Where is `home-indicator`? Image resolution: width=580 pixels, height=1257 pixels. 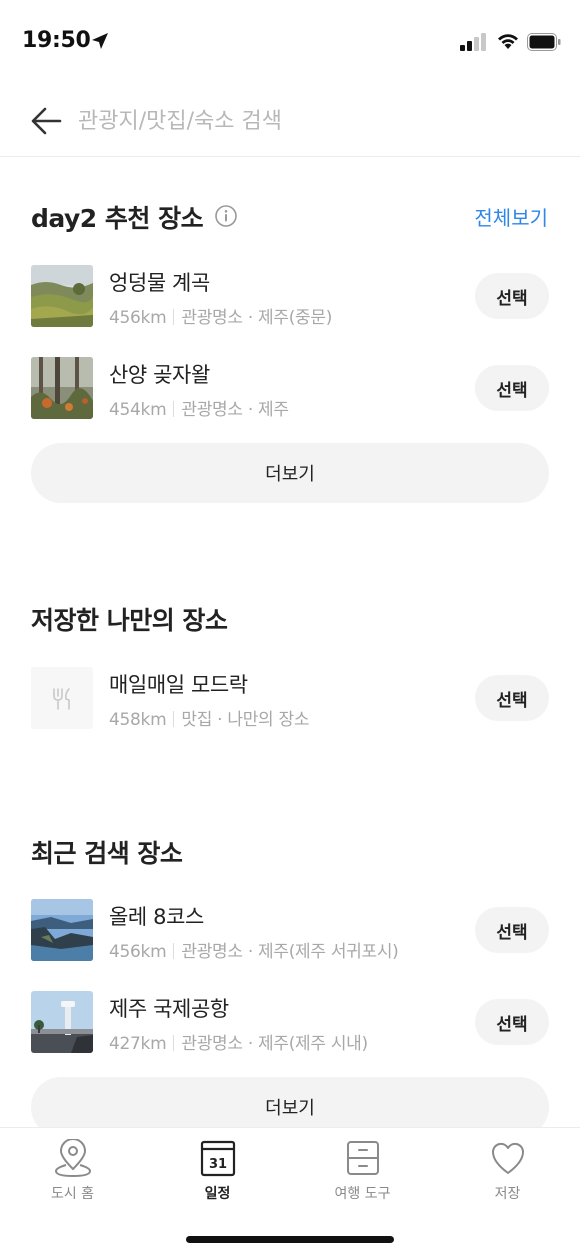
home-indicator is located at coordinates (290, 1239).